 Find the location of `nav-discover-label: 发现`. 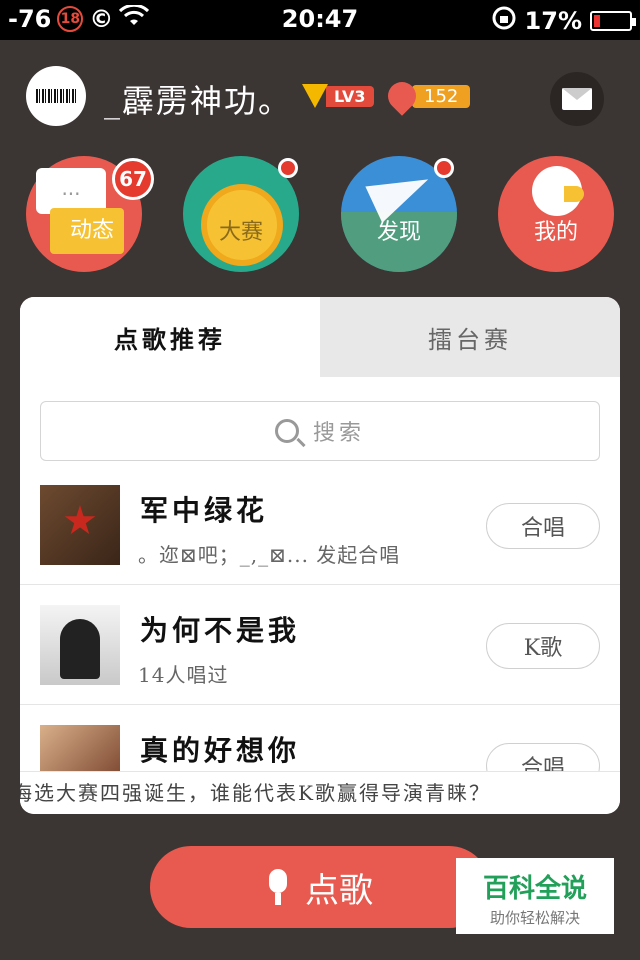

nav-discover-label: 发现 is located at coordinates (398, 232).